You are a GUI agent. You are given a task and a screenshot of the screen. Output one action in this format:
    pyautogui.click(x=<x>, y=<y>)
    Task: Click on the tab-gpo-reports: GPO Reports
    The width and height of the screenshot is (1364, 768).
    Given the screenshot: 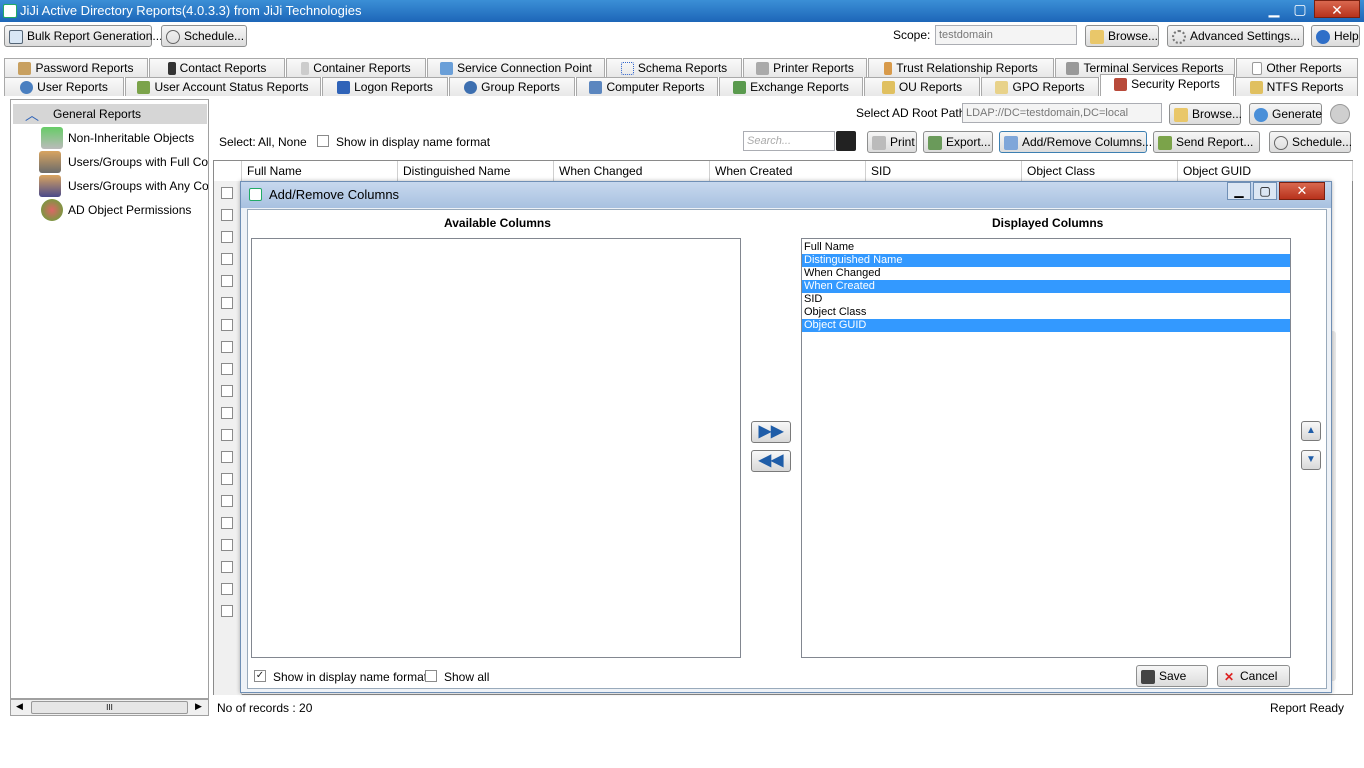 What is the action you would take?
    pyautogui.click(x=1040, y=86)
    